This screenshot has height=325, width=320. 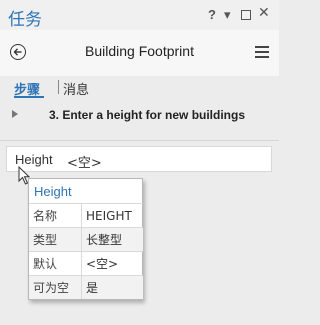 What do you see at coordinates (76, 88) in the screenshot?
I see `tab-messages: 消息` at bounding box center [76, 88].